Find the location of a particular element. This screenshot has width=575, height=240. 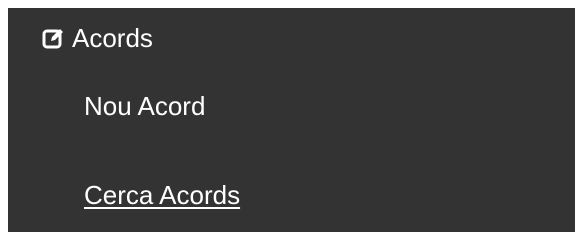

menu-item-nou-acord: Nou Acord is located at coordinates (144, 106).